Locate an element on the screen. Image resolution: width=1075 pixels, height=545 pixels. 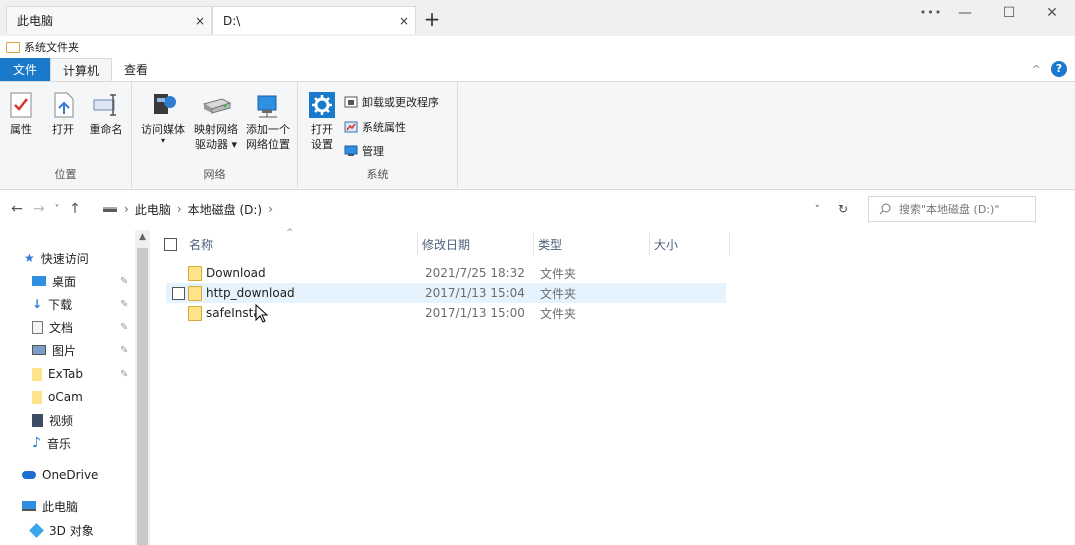
music-icon: ♪ is located at coordinates (36, 443).